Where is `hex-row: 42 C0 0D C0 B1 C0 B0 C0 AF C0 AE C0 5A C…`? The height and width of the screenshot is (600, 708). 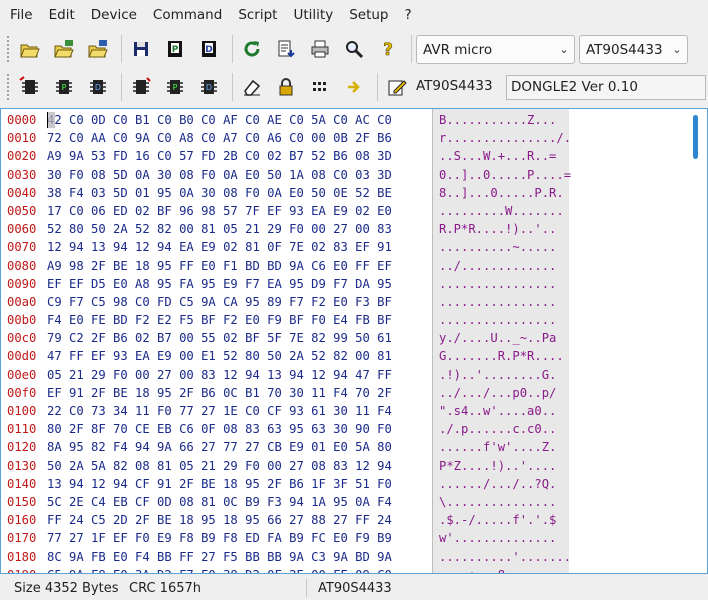 hex-row: 42 C0 0D C0 B1 C0 B0 C0 AF C0 AE C0 5A C… is located at coordinates (237, 120).